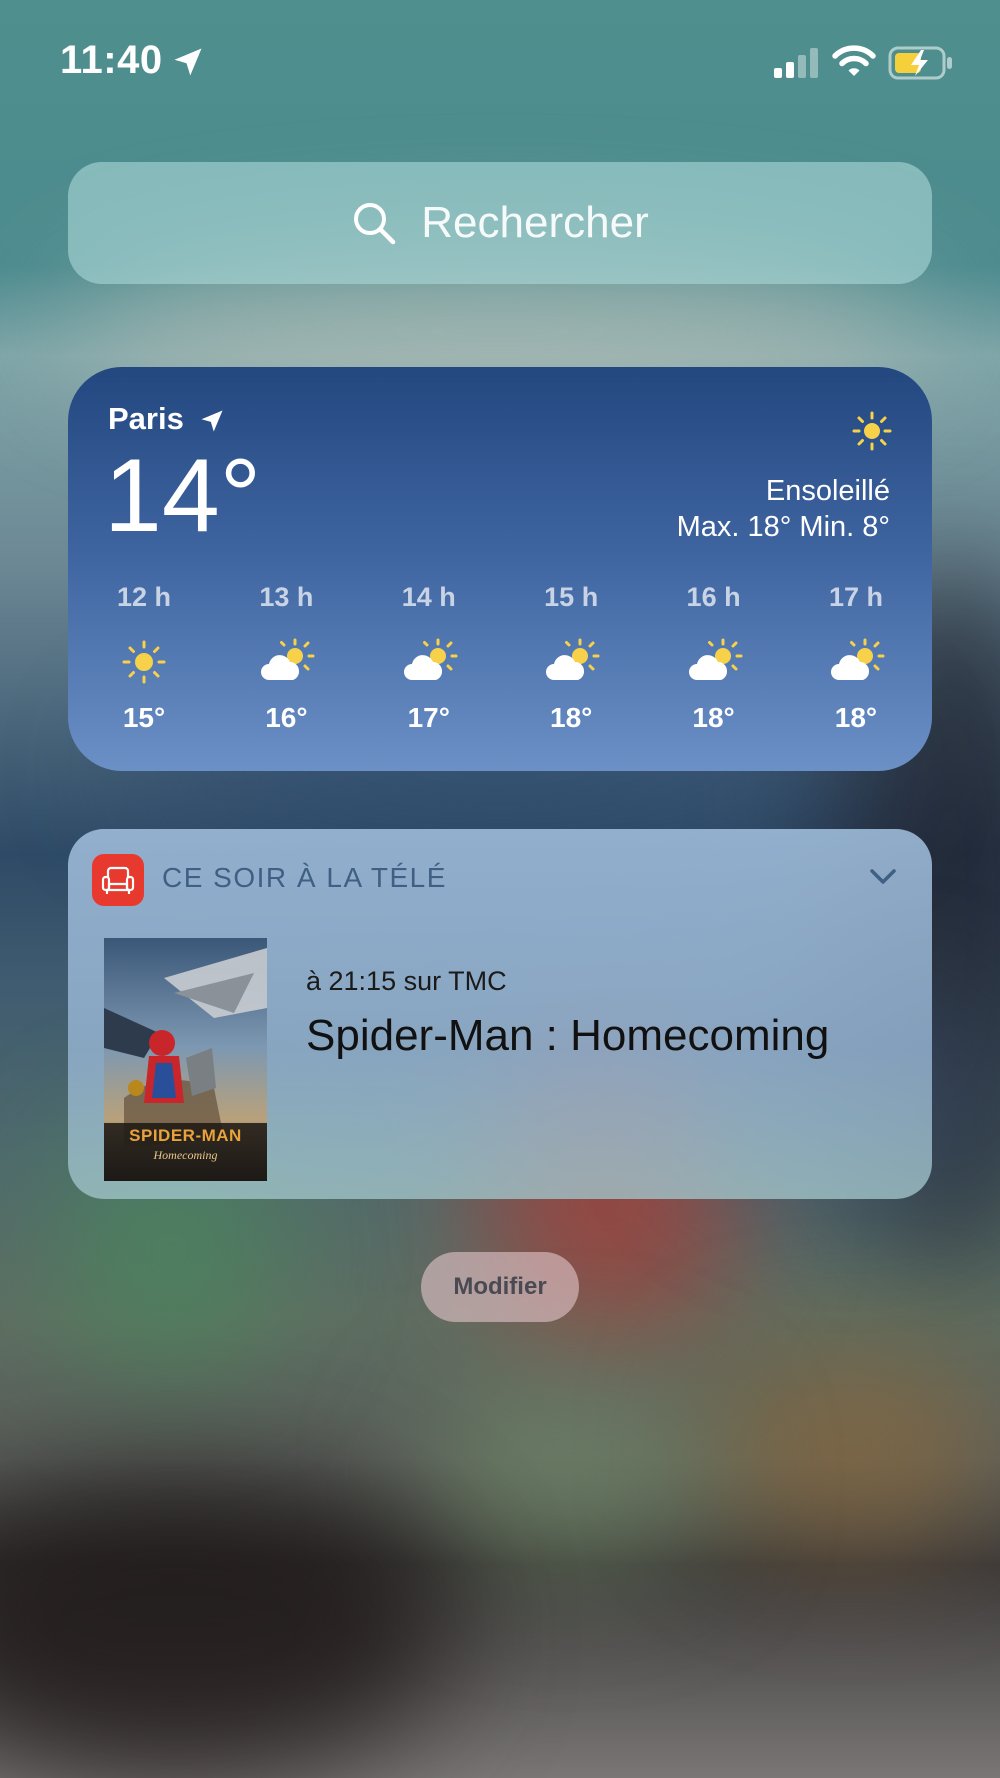  Describe the element at coordinates (571, 597) in the screenshot. I see `forecast-hour: 15 h` at that location.